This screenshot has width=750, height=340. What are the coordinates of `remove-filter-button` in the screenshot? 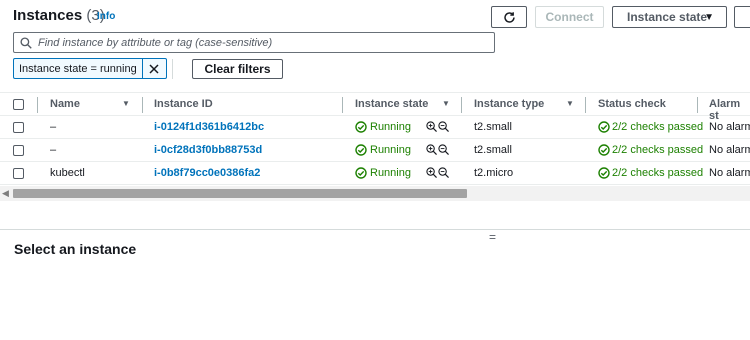 It's located at (154, 68).